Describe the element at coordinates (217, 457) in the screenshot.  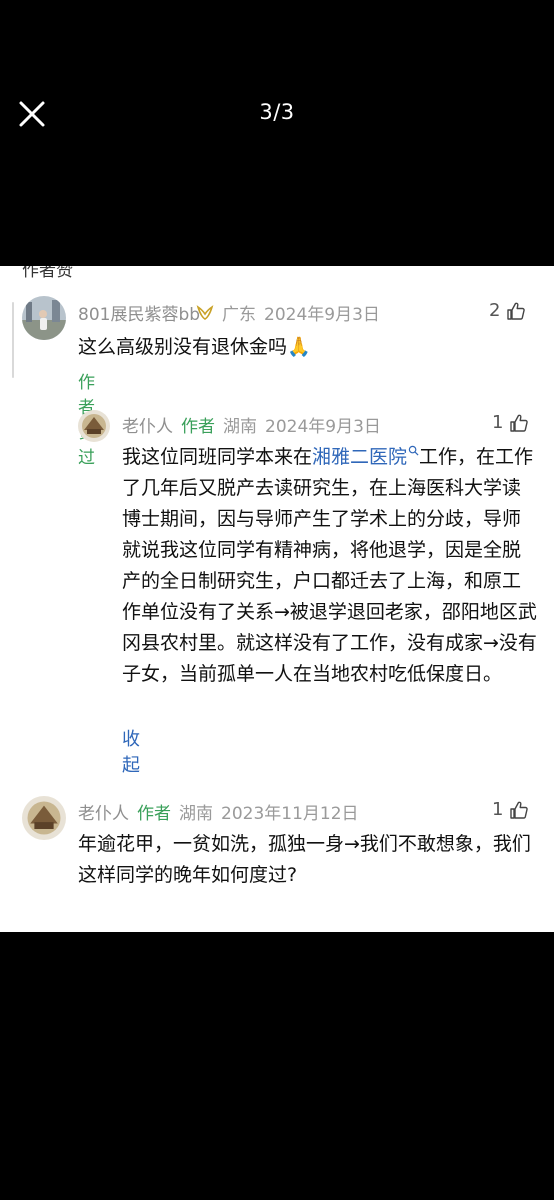
I see `reply-text-start: 我这位同班同学本来在` at that location.